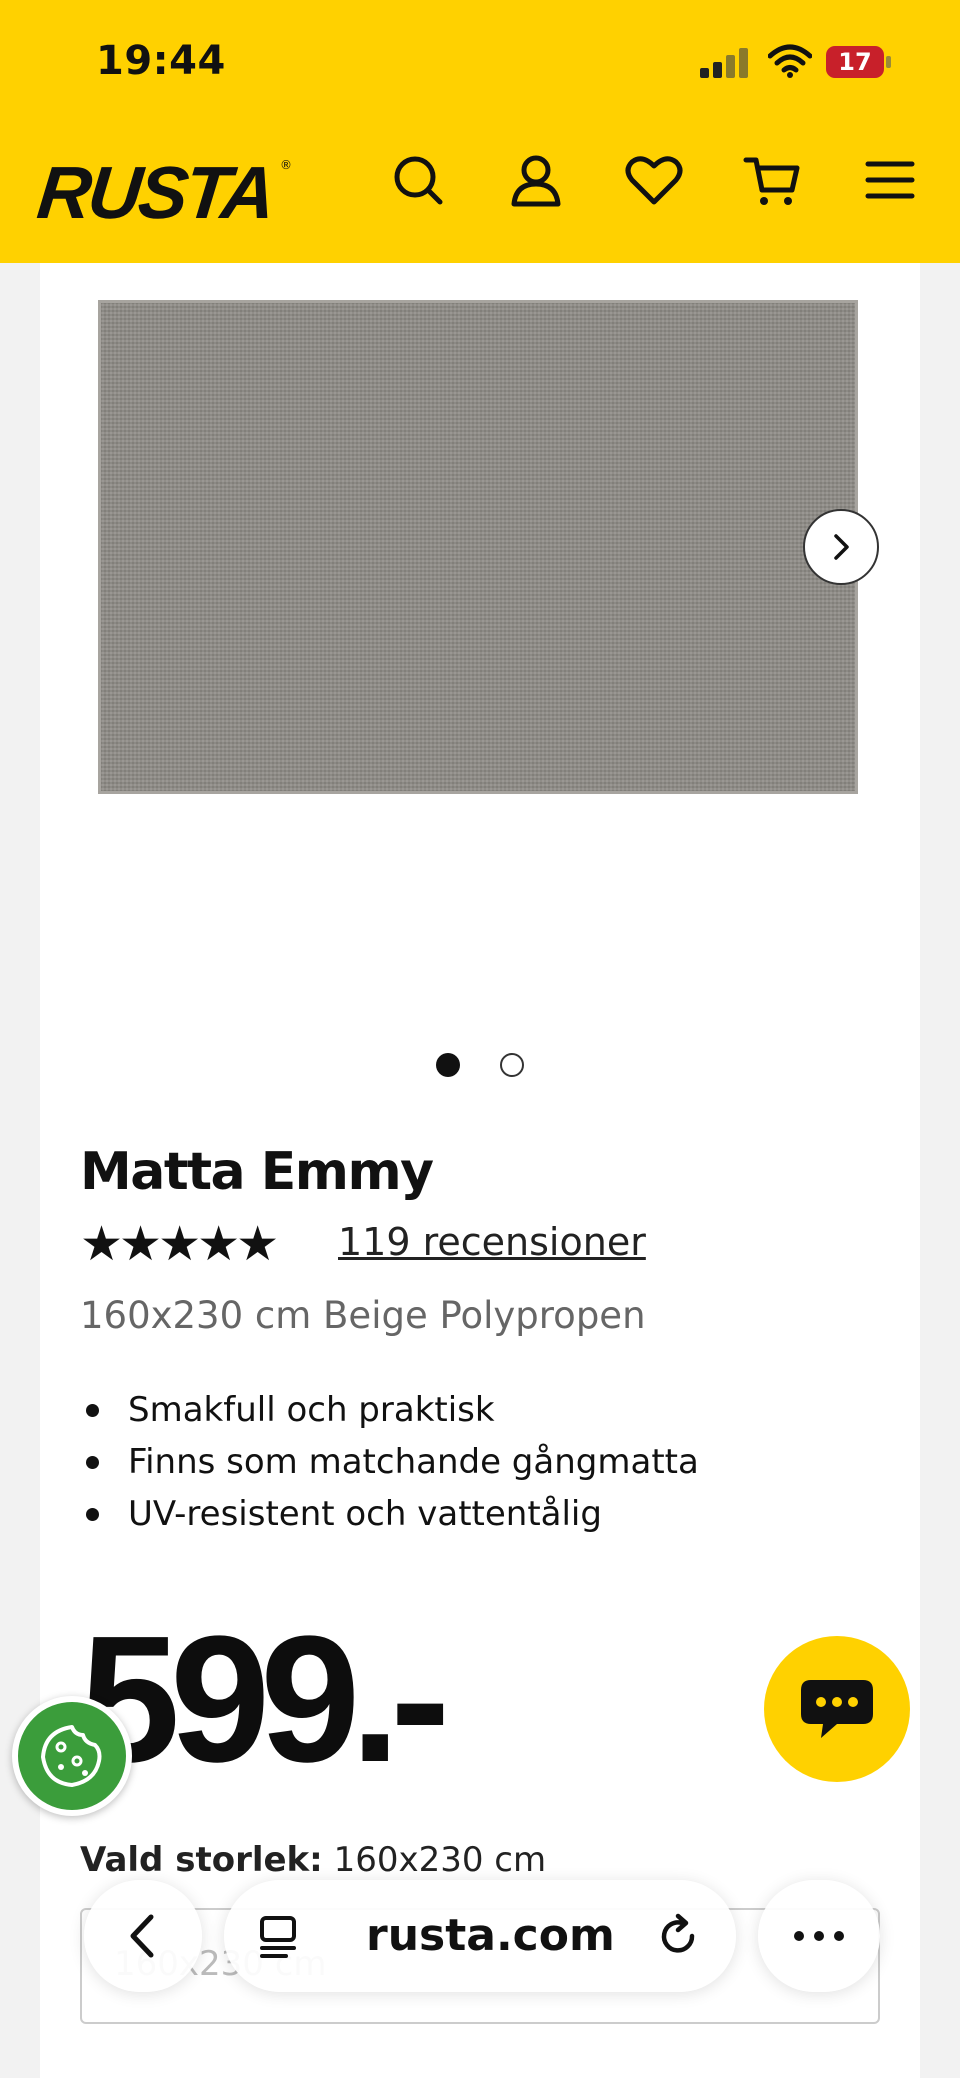 This screenshot has width=960, height=2078. What do you see at coordinates (418, 180) in the screenshot?
I see `search-icon` at bounding box center [418, 180].